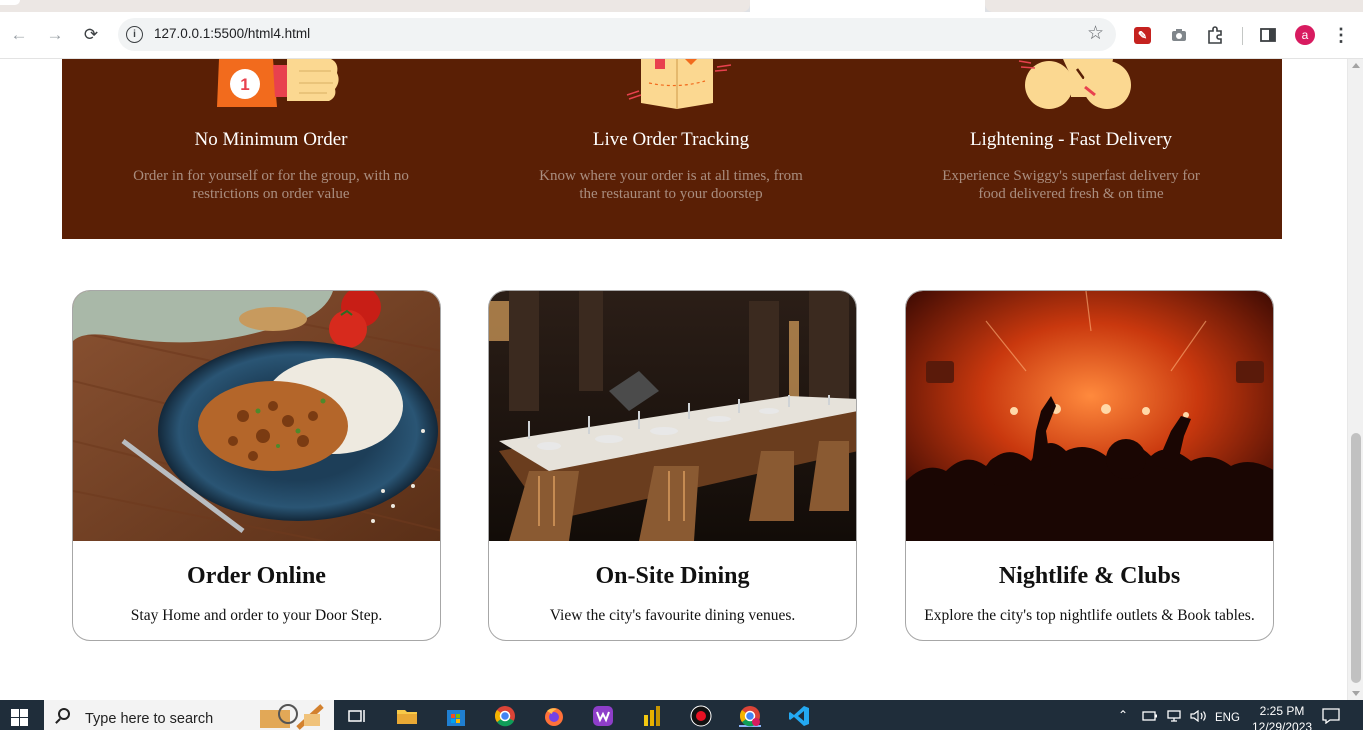 Image resolution: width=1363 pixels, height=730 pixels. I want to click on vscode-icon, so click(799, 716).